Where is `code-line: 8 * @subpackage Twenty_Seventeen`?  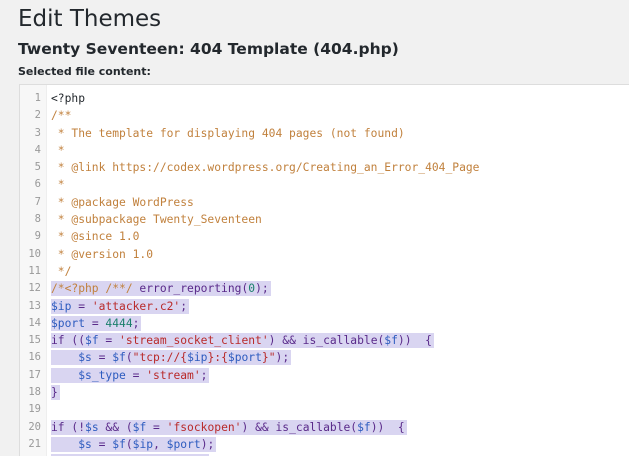
code-line: 8 * @subpackage Twenty_Seventeen is located at coordinates (324, 219).